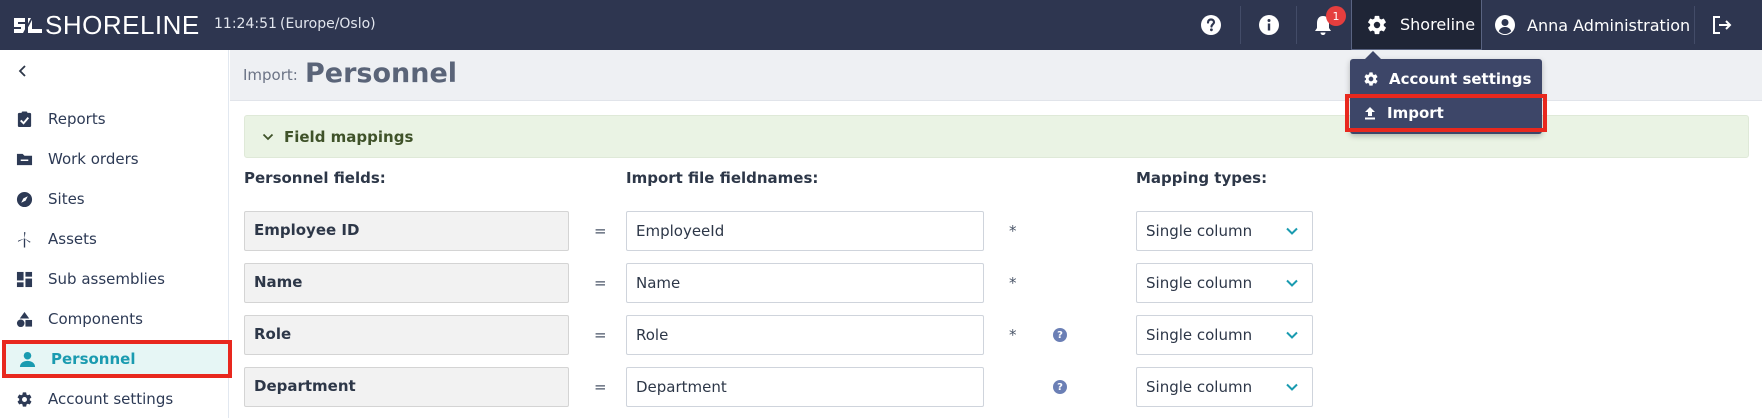 Image resolution: width=1762 pixels, height=418 pixels. What do you see at coordinates (381, 73) in the screenshot?
I see `page-title: Personnel` at bounding box center [381, 73].